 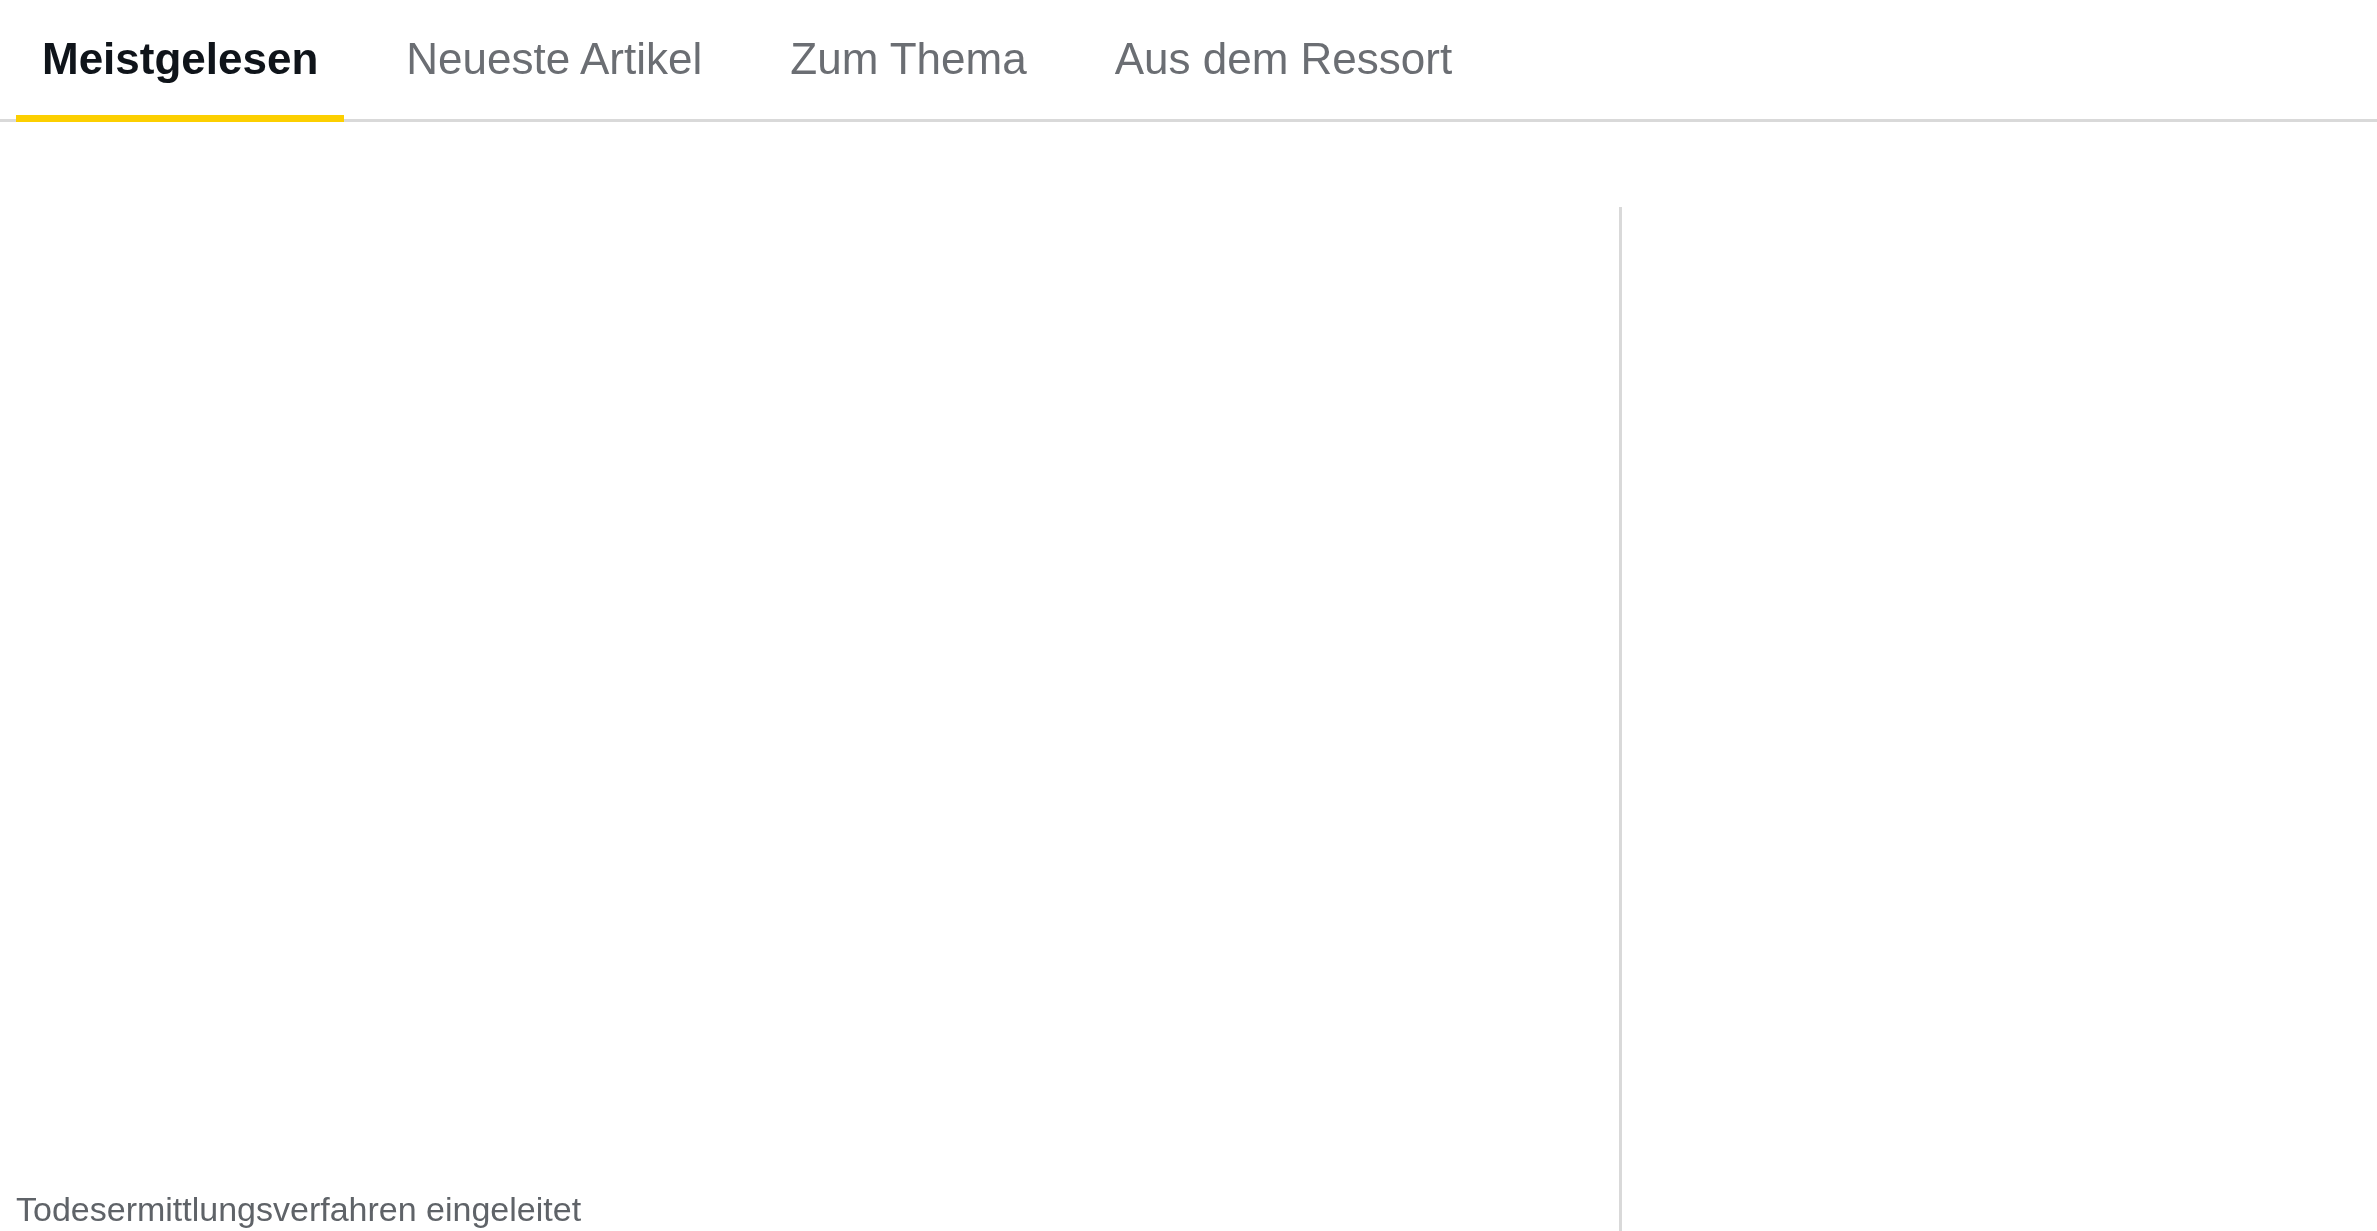 I want to click on tab: Neueste Artikel, so click(x=554, y=62).